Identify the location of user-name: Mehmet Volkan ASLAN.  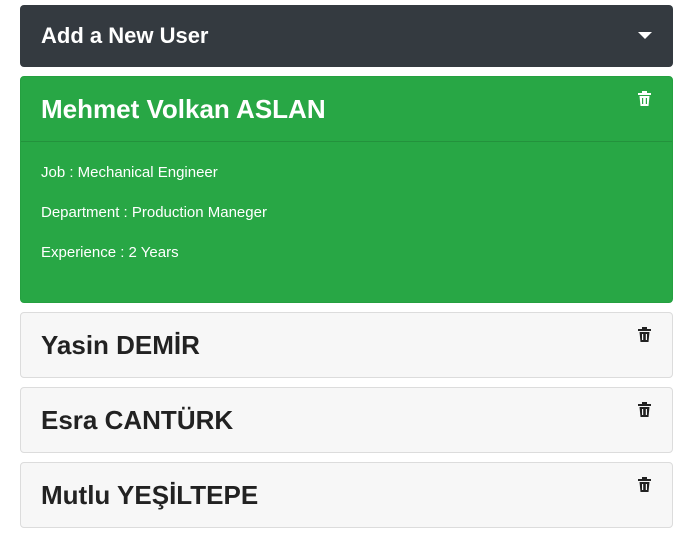
(183, 108).